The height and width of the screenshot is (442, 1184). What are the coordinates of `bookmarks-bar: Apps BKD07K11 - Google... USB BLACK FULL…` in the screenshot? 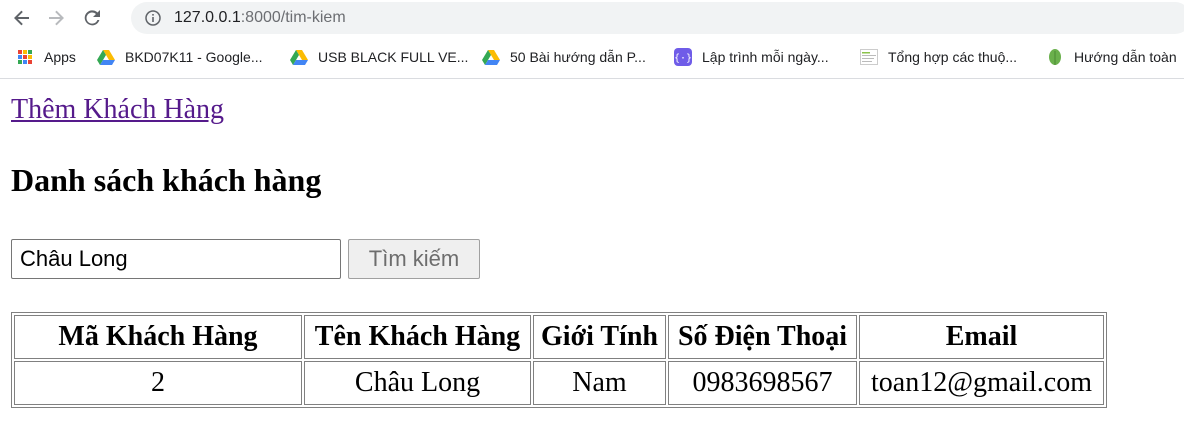 It's located at (592, 57).